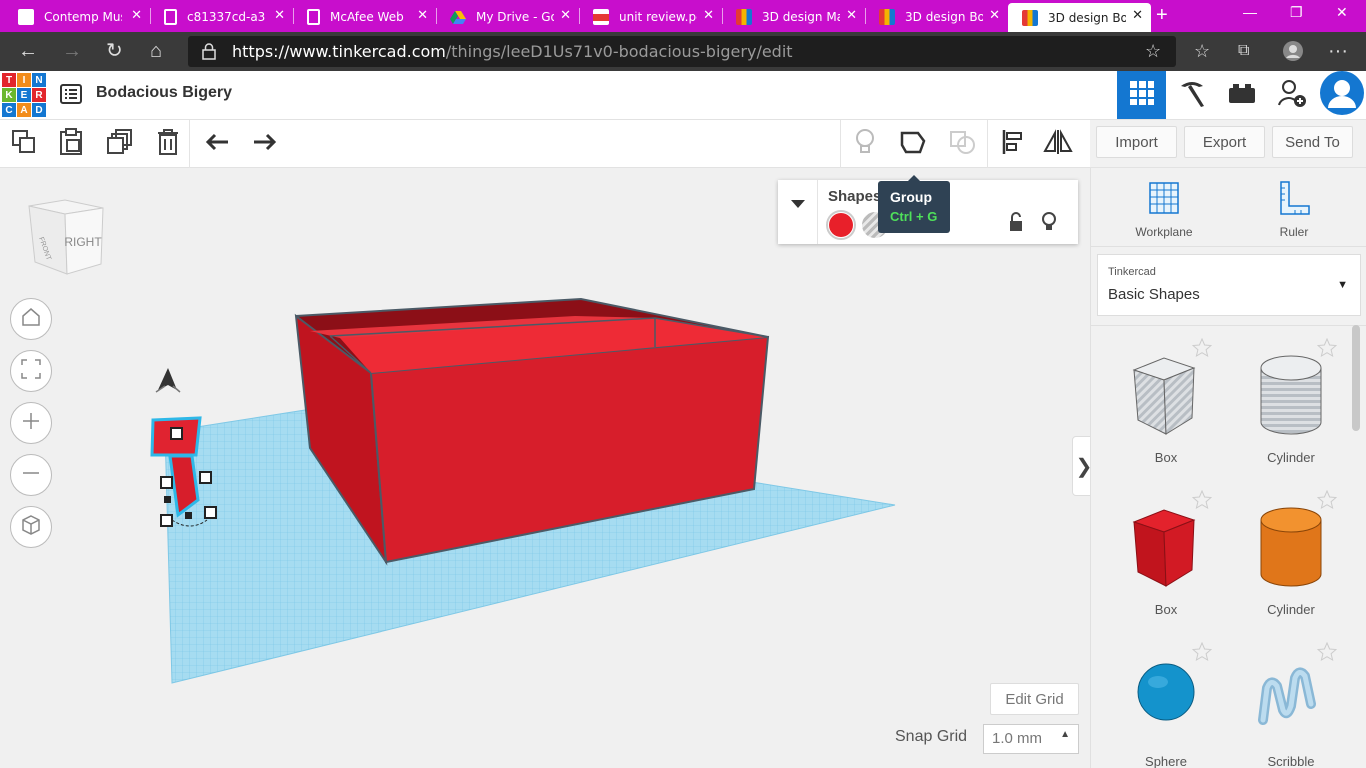 This screenshot has width=1366, height=768. I want to click on copy-icon, so click(24, 144).